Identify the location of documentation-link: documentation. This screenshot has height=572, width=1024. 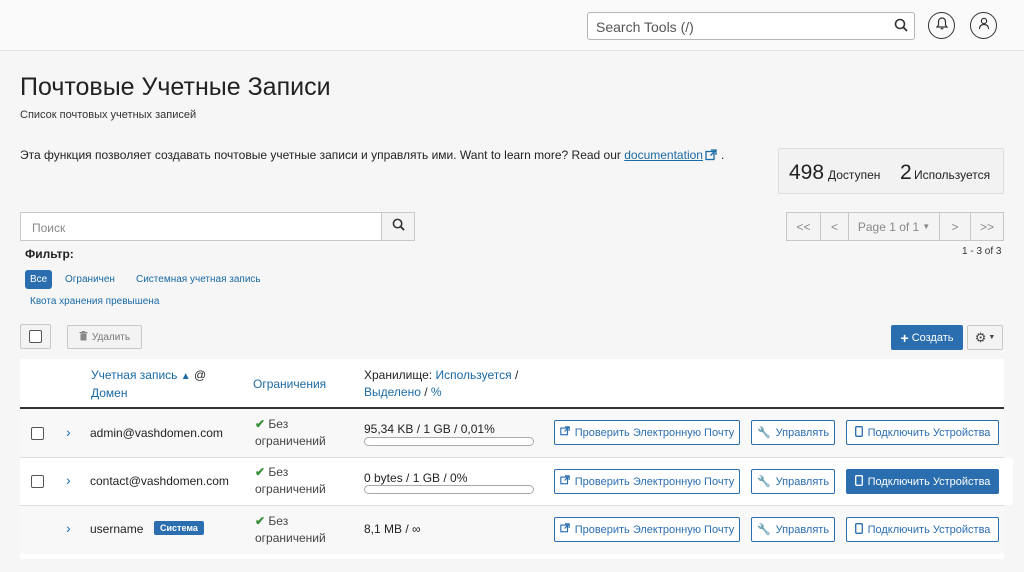
(663, 155).